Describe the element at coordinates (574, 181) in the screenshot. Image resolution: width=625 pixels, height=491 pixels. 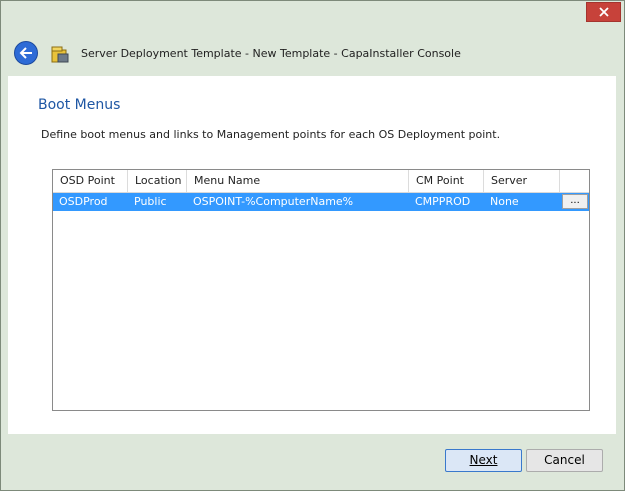
I see `column-header-action` at that location.